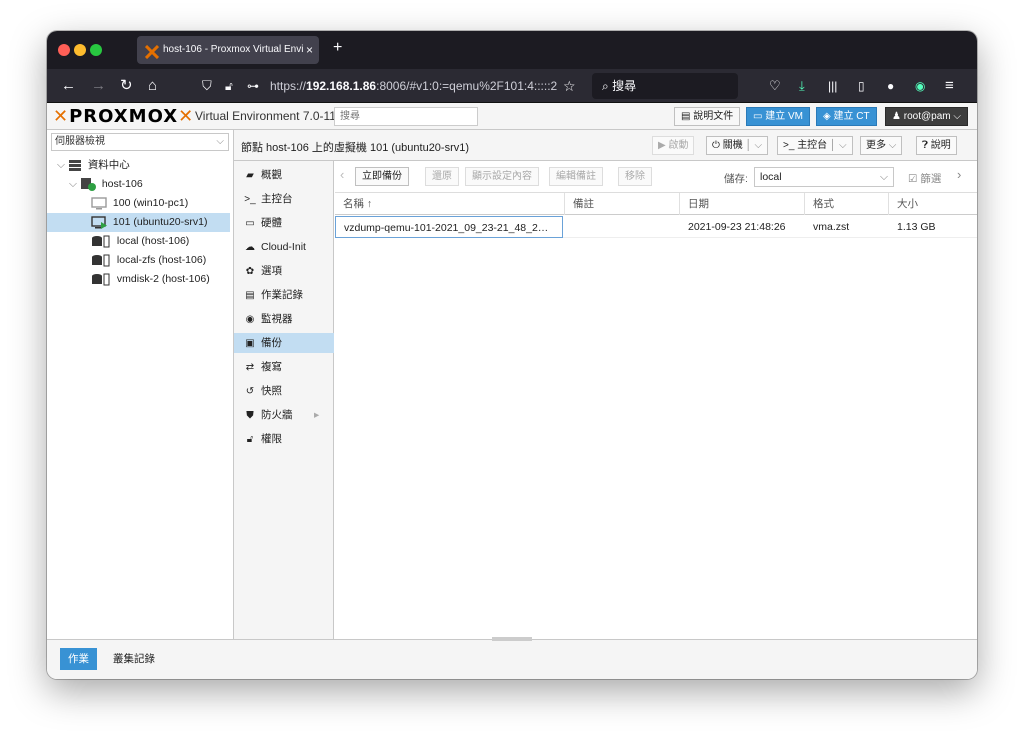 The width and height of the screenshot is (1024, 742). Describe the element at coordinates (317, 415) in the screenshot. I see `chevron-right-icon: ▸` at that location.